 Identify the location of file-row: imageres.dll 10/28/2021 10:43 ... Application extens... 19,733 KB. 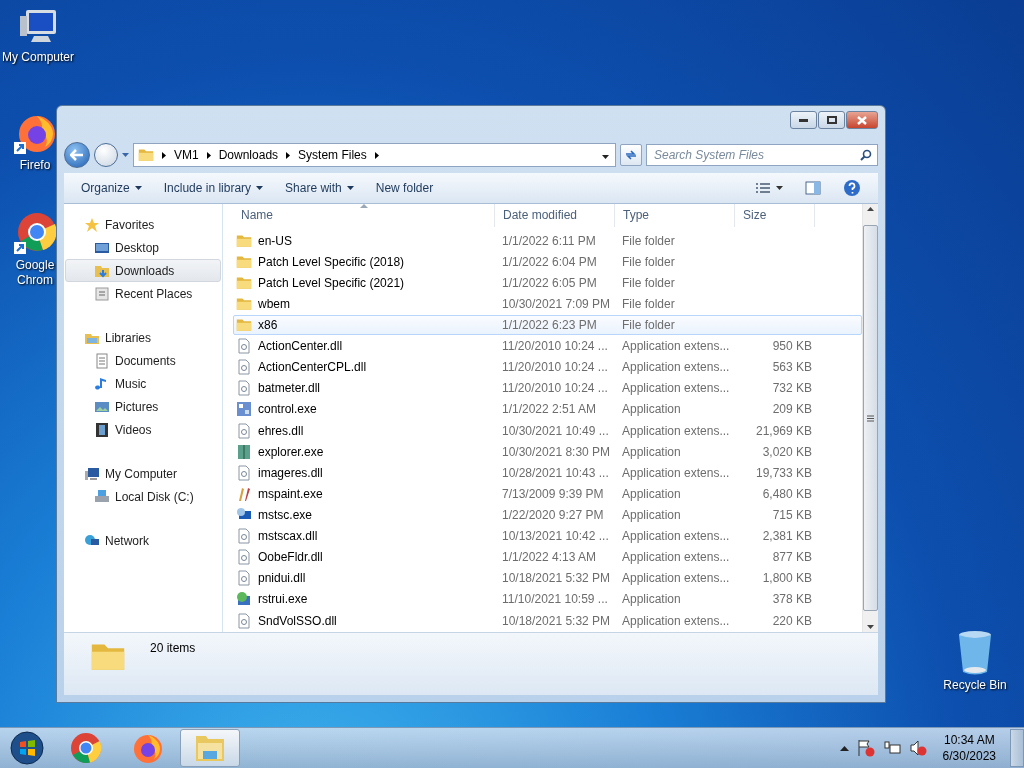
(547, 473).